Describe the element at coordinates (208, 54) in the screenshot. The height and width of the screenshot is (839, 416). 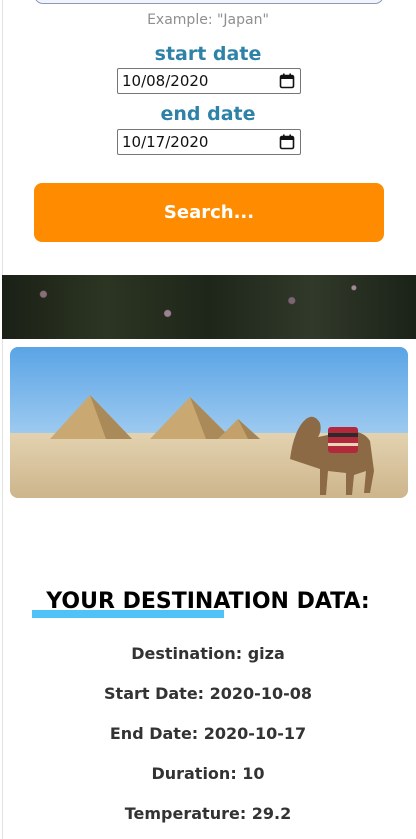
I see `start-date-label: start date` at that location.